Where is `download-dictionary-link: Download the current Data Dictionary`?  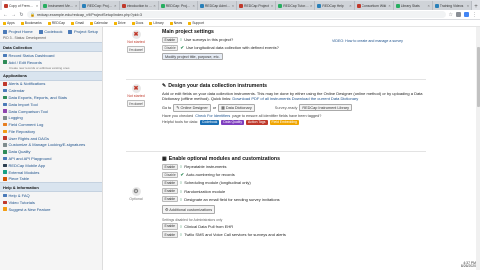
download-dictionary-link: Download the current Data Dictionary is located at coordinates (325, 98).